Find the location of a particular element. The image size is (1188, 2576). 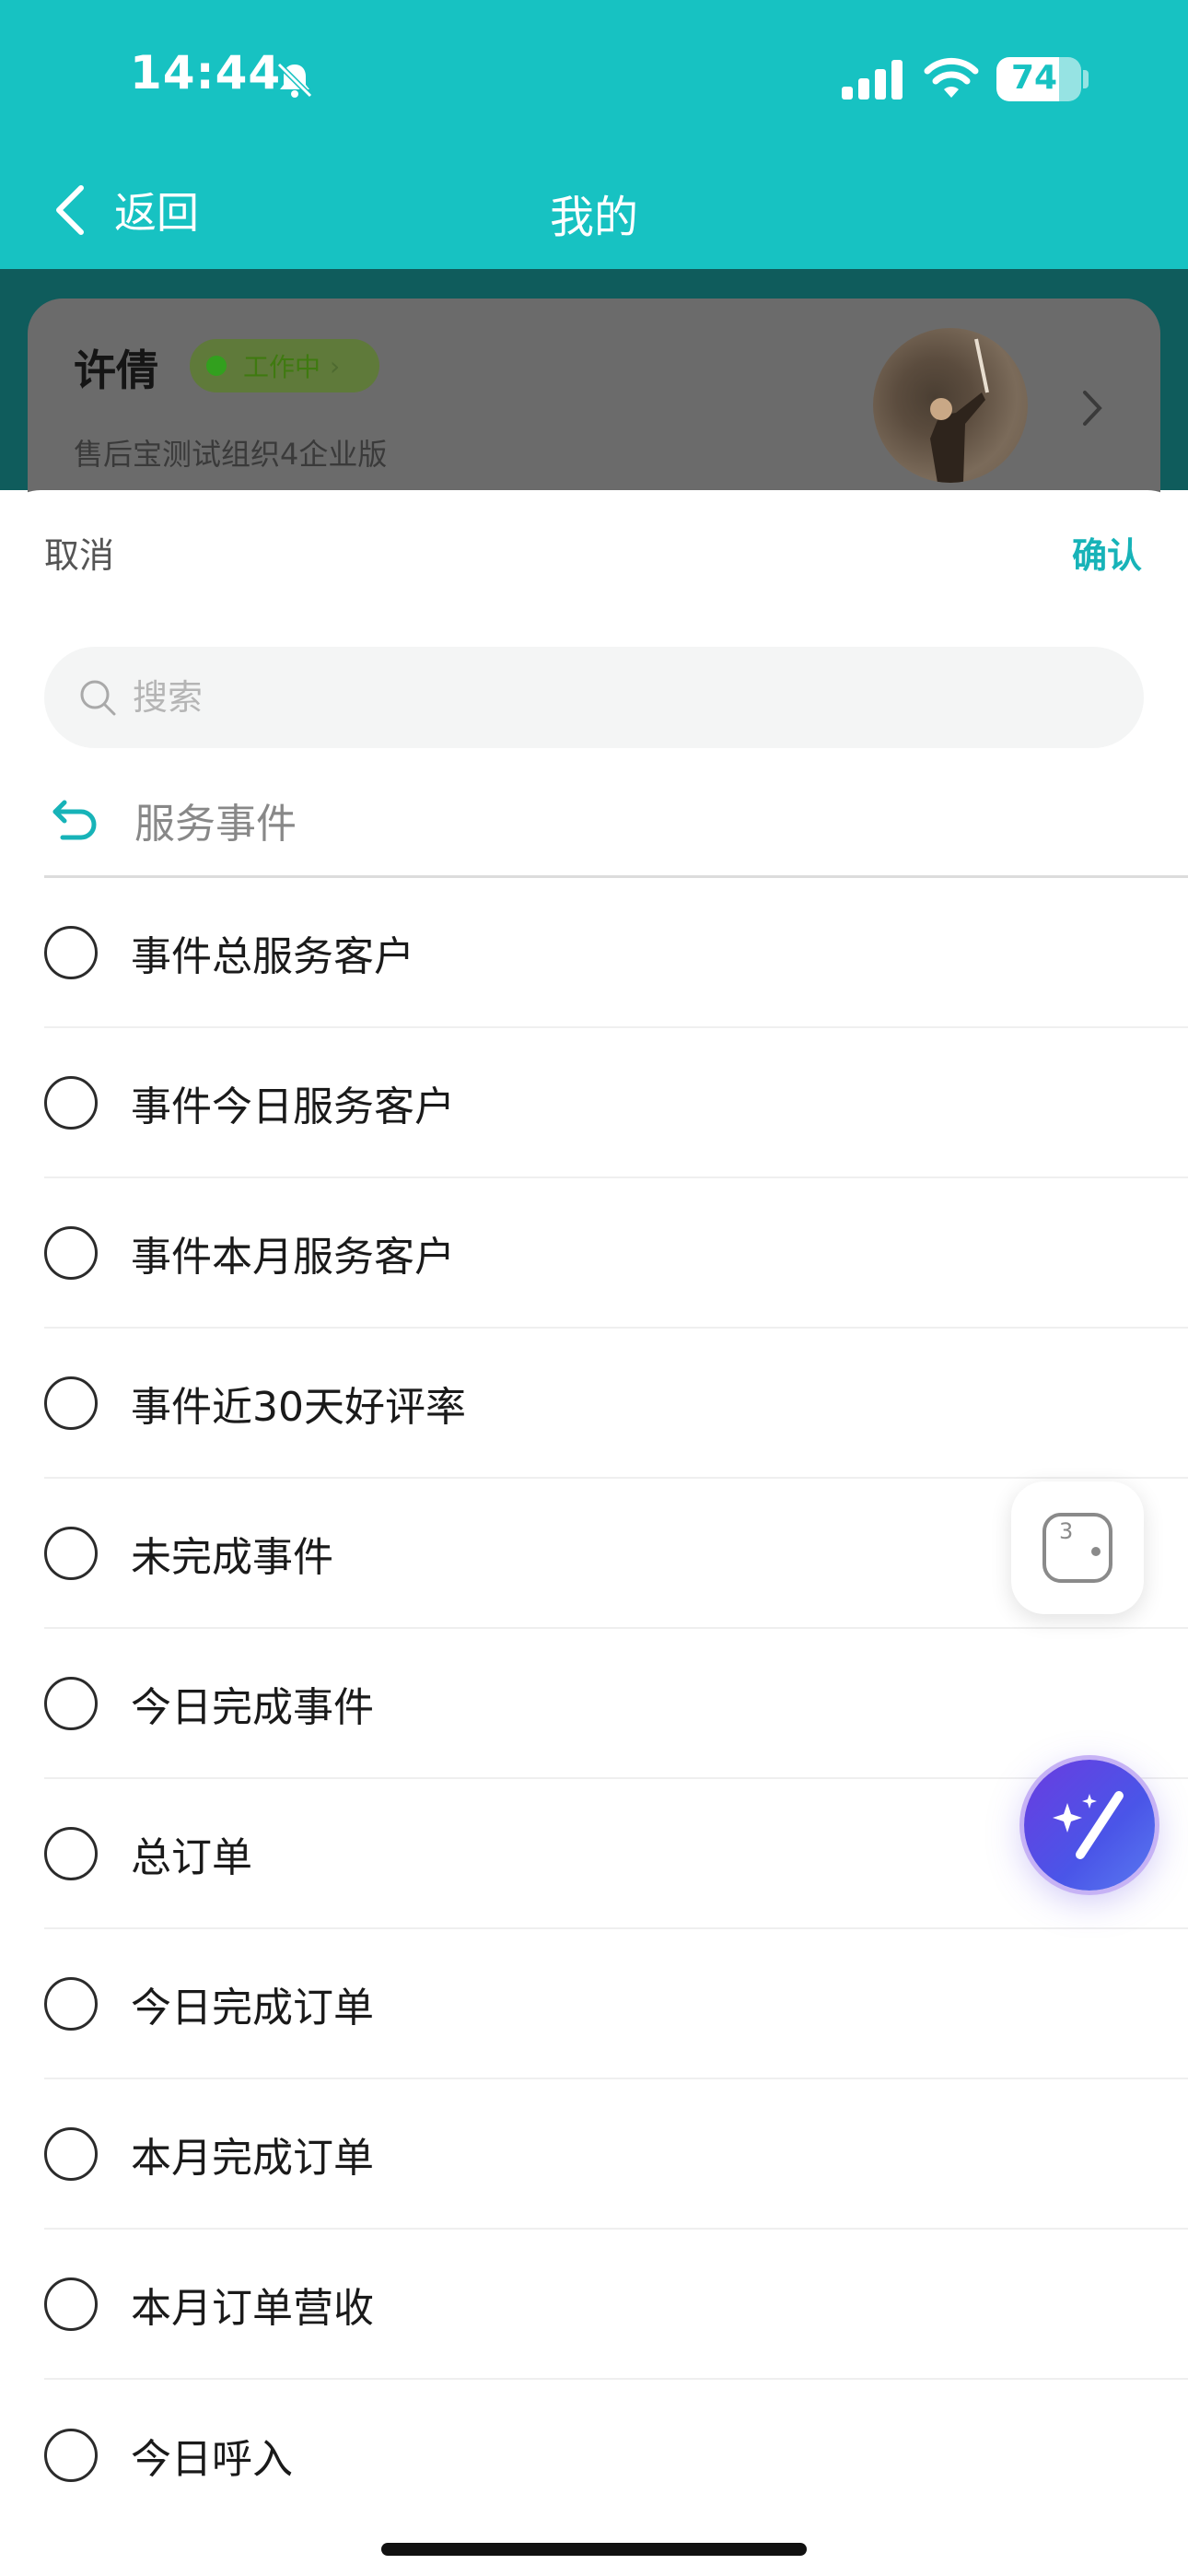

home-indicator is located at coordinates (594, 2549).